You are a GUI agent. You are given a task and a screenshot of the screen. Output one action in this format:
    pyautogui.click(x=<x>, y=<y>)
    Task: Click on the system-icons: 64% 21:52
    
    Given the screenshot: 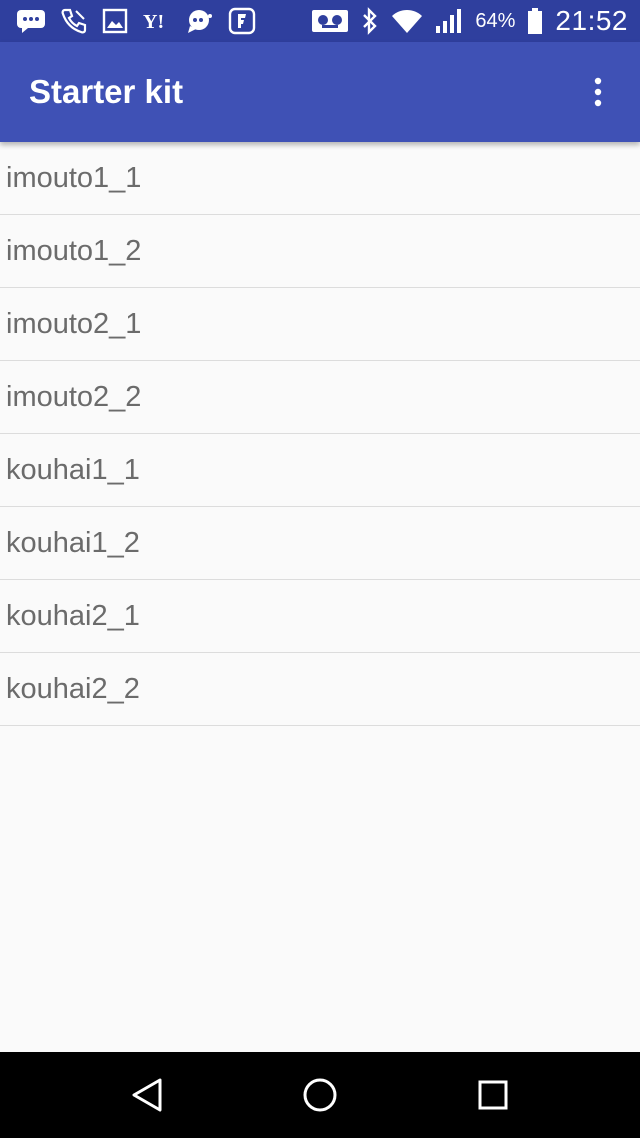 What is the action you would take?
    pyautogui.click(x=469, y=21)
    